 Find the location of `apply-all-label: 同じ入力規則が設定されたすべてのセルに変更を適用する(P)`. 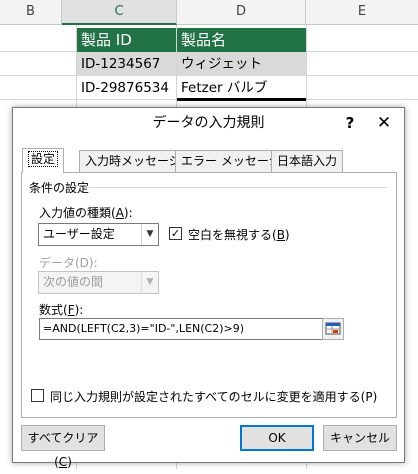

apply-all-label: 同じ入力規則が設定されたすべてのセルに変更を適用する(P) is located at coordinates (214, 397).